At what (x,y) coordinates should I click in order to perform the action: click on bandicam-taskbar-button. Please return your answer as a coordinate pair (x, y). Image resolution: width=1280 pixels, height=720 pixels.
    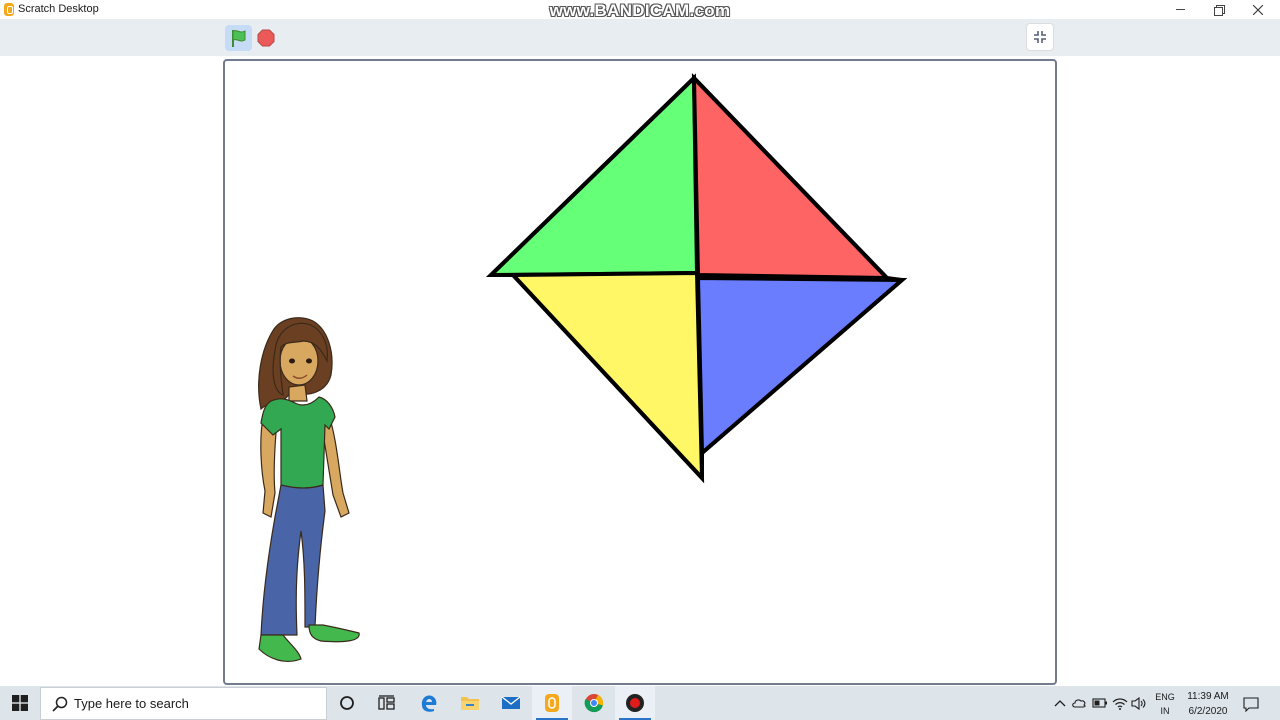
    Looking at the image, I should click on (635, 703).